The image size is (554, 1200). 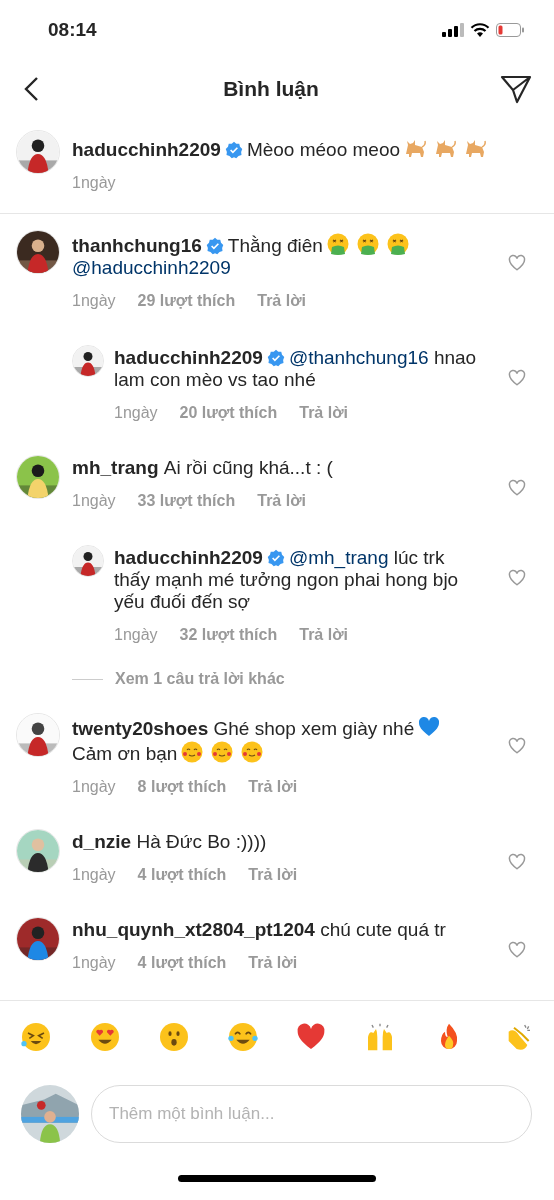 I want to click on like-count-link: 33 lượt thích, so click(x=186, y=501).